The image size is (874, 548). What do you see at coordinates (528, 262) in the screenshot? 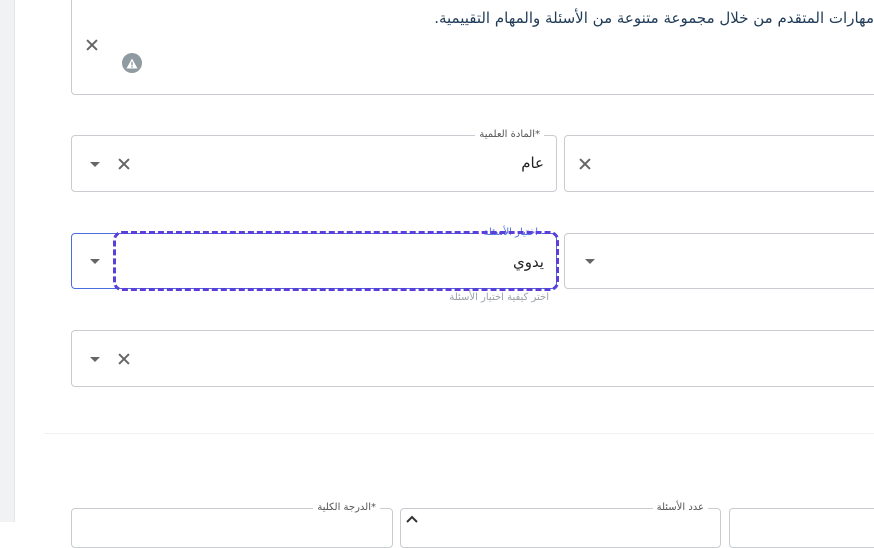
I see `question-selection-value: يدوي` at bounding box center [528, 262].